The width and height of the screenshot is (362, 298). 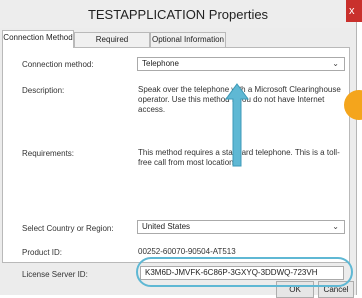 I want to click on description-label: Description:, so click(x=43, y=90).